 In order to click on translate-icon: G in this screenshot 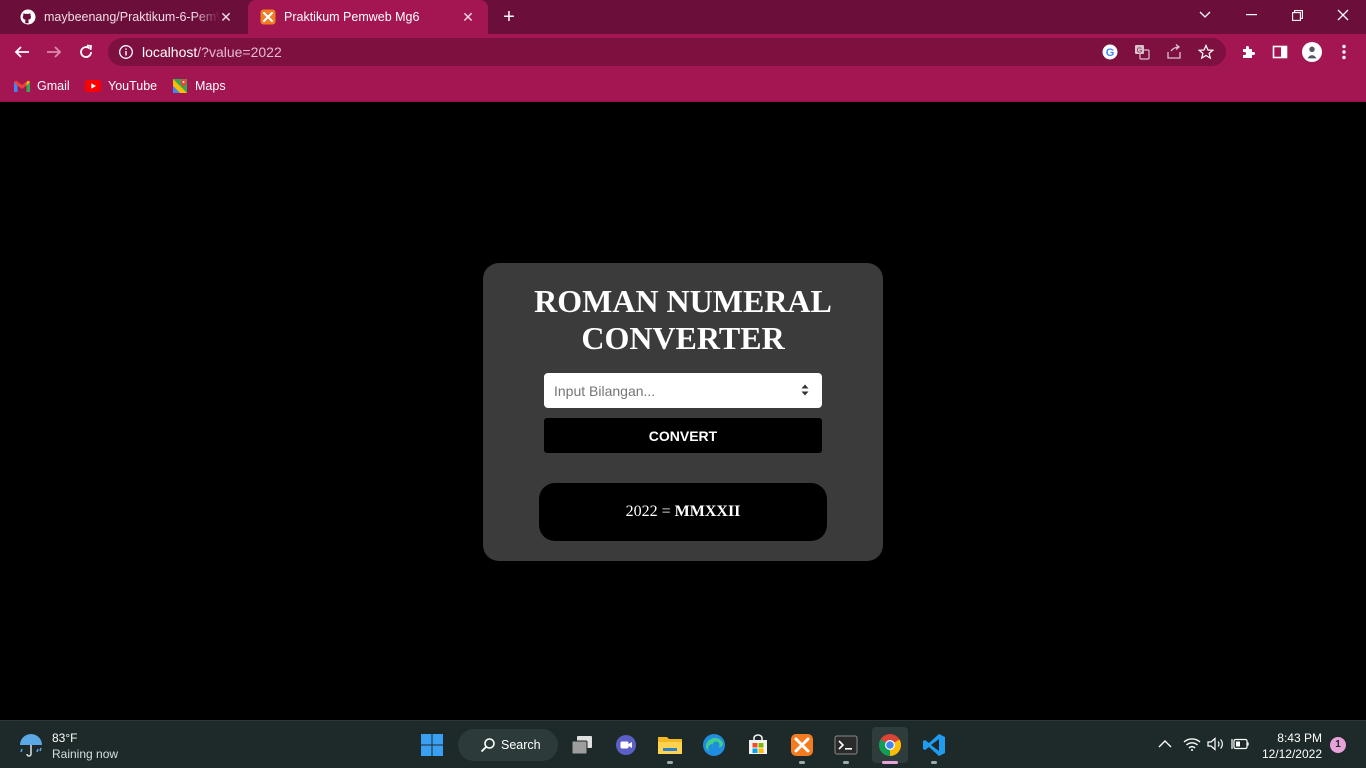, I will do `click(1142, 52)`.